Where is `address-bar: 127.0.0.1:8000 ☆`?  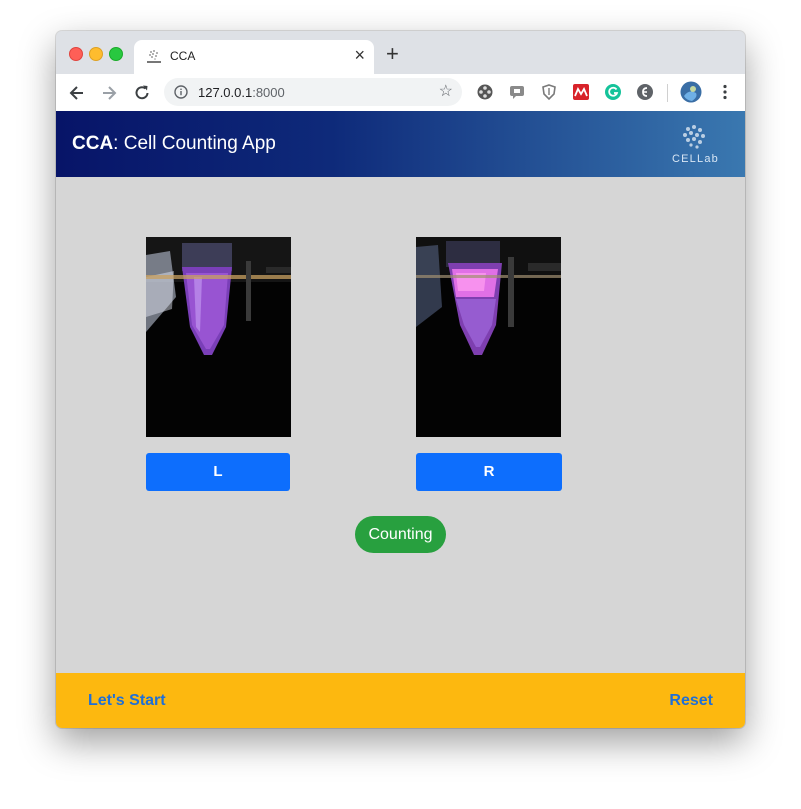 address-bar: 127.0.0.1:8000 ☆ is located at coordinates (313, 92).